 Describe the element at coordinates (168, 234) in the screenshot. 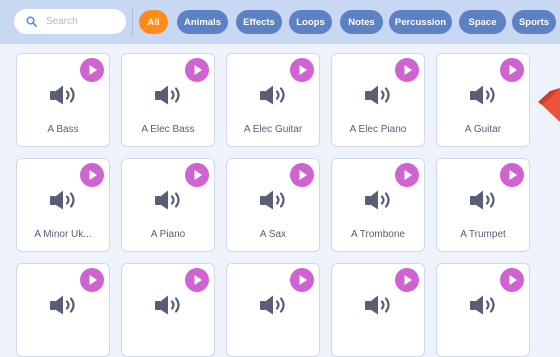

I see `sound-name: A Piano` at that location.